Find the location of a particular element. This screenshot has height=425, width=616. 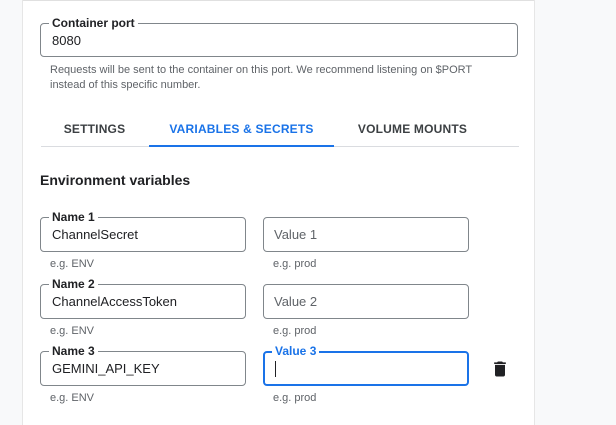

tab-variables-secrets-label: VARIABLES & SECRETS is located at coordinates (241, 128).